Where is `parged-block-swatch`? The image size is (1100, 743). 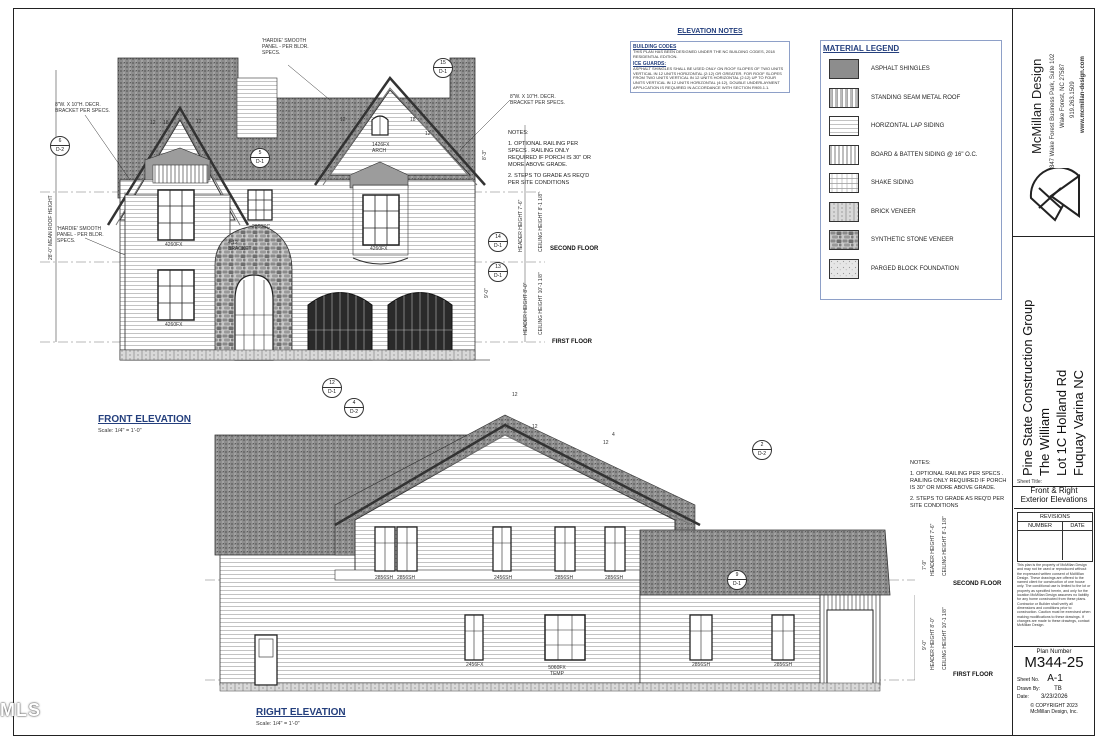
parged-block-swatch is located at coordinates (844, 268).